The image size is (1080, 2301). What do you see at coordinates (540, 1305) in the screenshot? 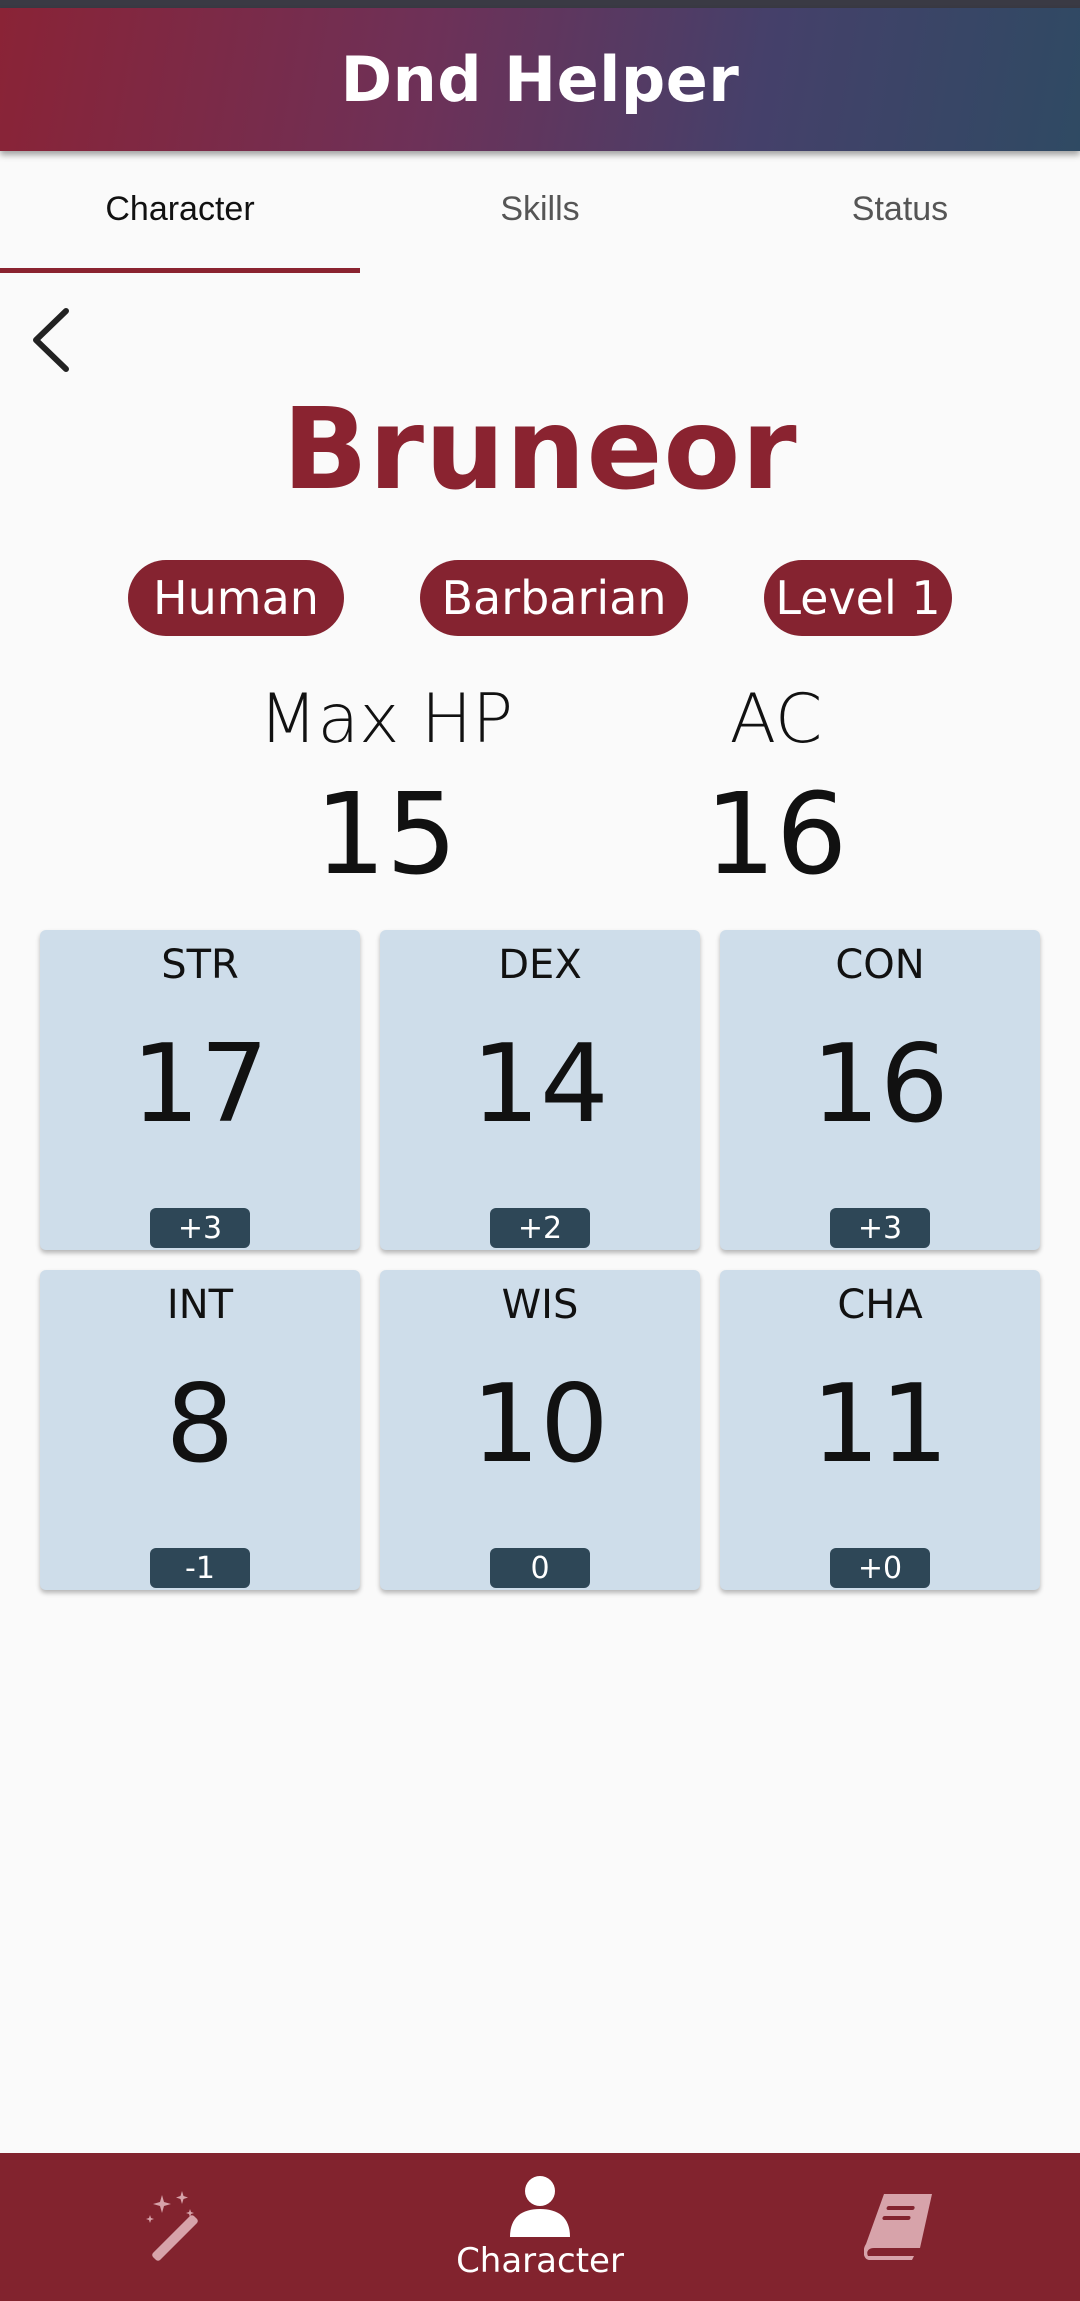
I see `ability-name: WIS` at bounding box center [540, 1305].